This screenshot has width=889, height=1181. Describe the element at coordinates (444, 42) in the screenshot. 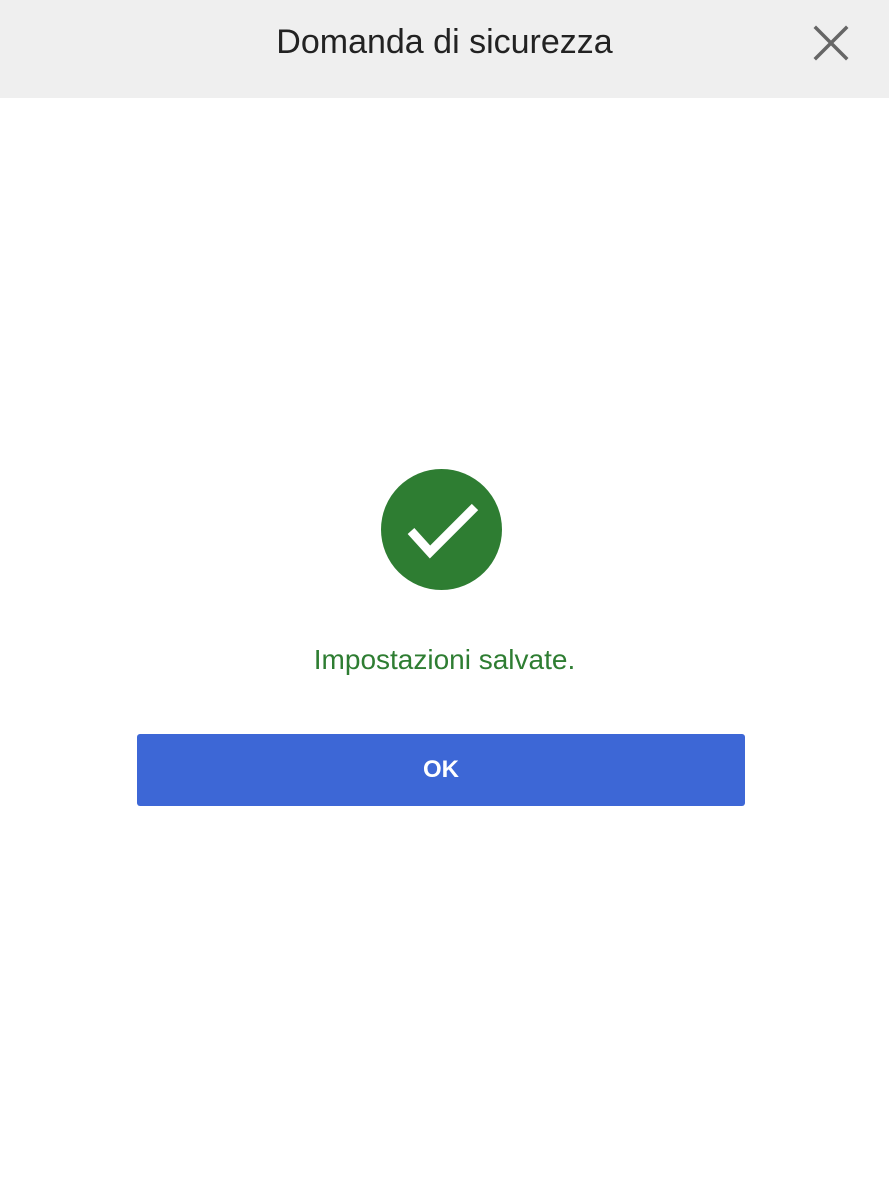

I see `dialog-title: Domanda di sicurezza` at that location.